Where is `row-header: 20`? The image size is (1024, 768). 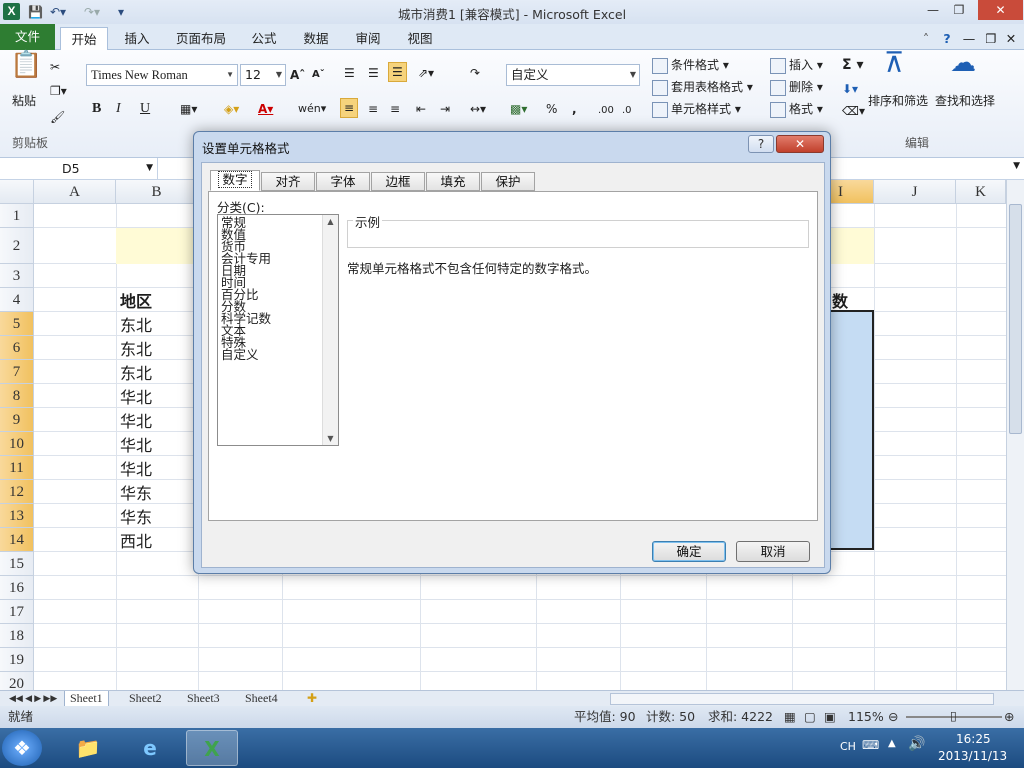
row-header: 20 is located at coordinates (17, 681).